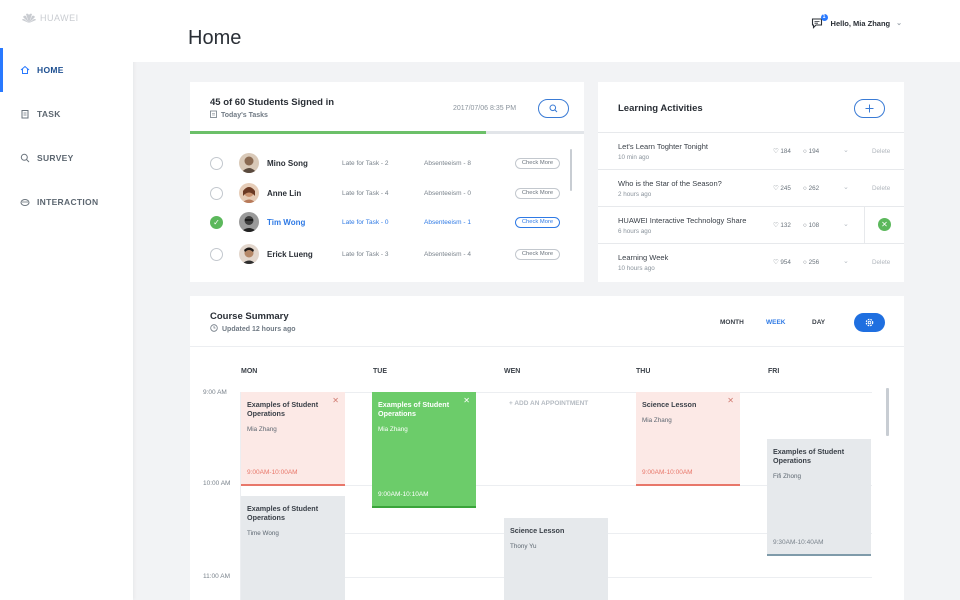 The image size is (960, 600). What do you see at coordinates (811, 188) in the screenshot?
I see `comments-count: ○ 262` at bounding box center [811, 188].